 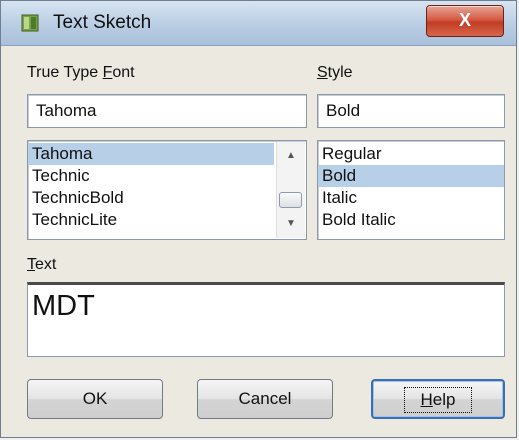 What do you see at coordinates (151, 154) in the screenshot?
I see `font-list-item: Tahoma` at bounding box center [151, 154].